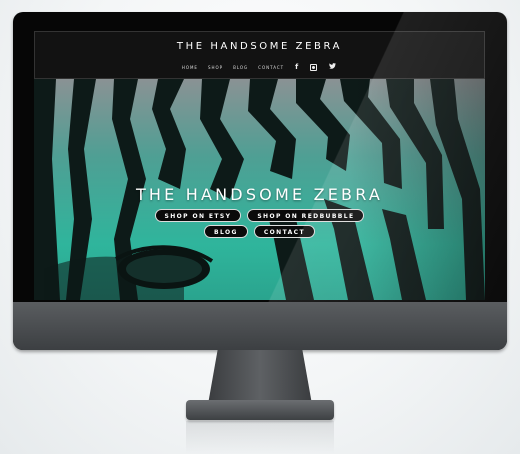  Describe the element at coordinates (240, 67) in the screenshot. I see `nav-blog: BLOG` at that location.